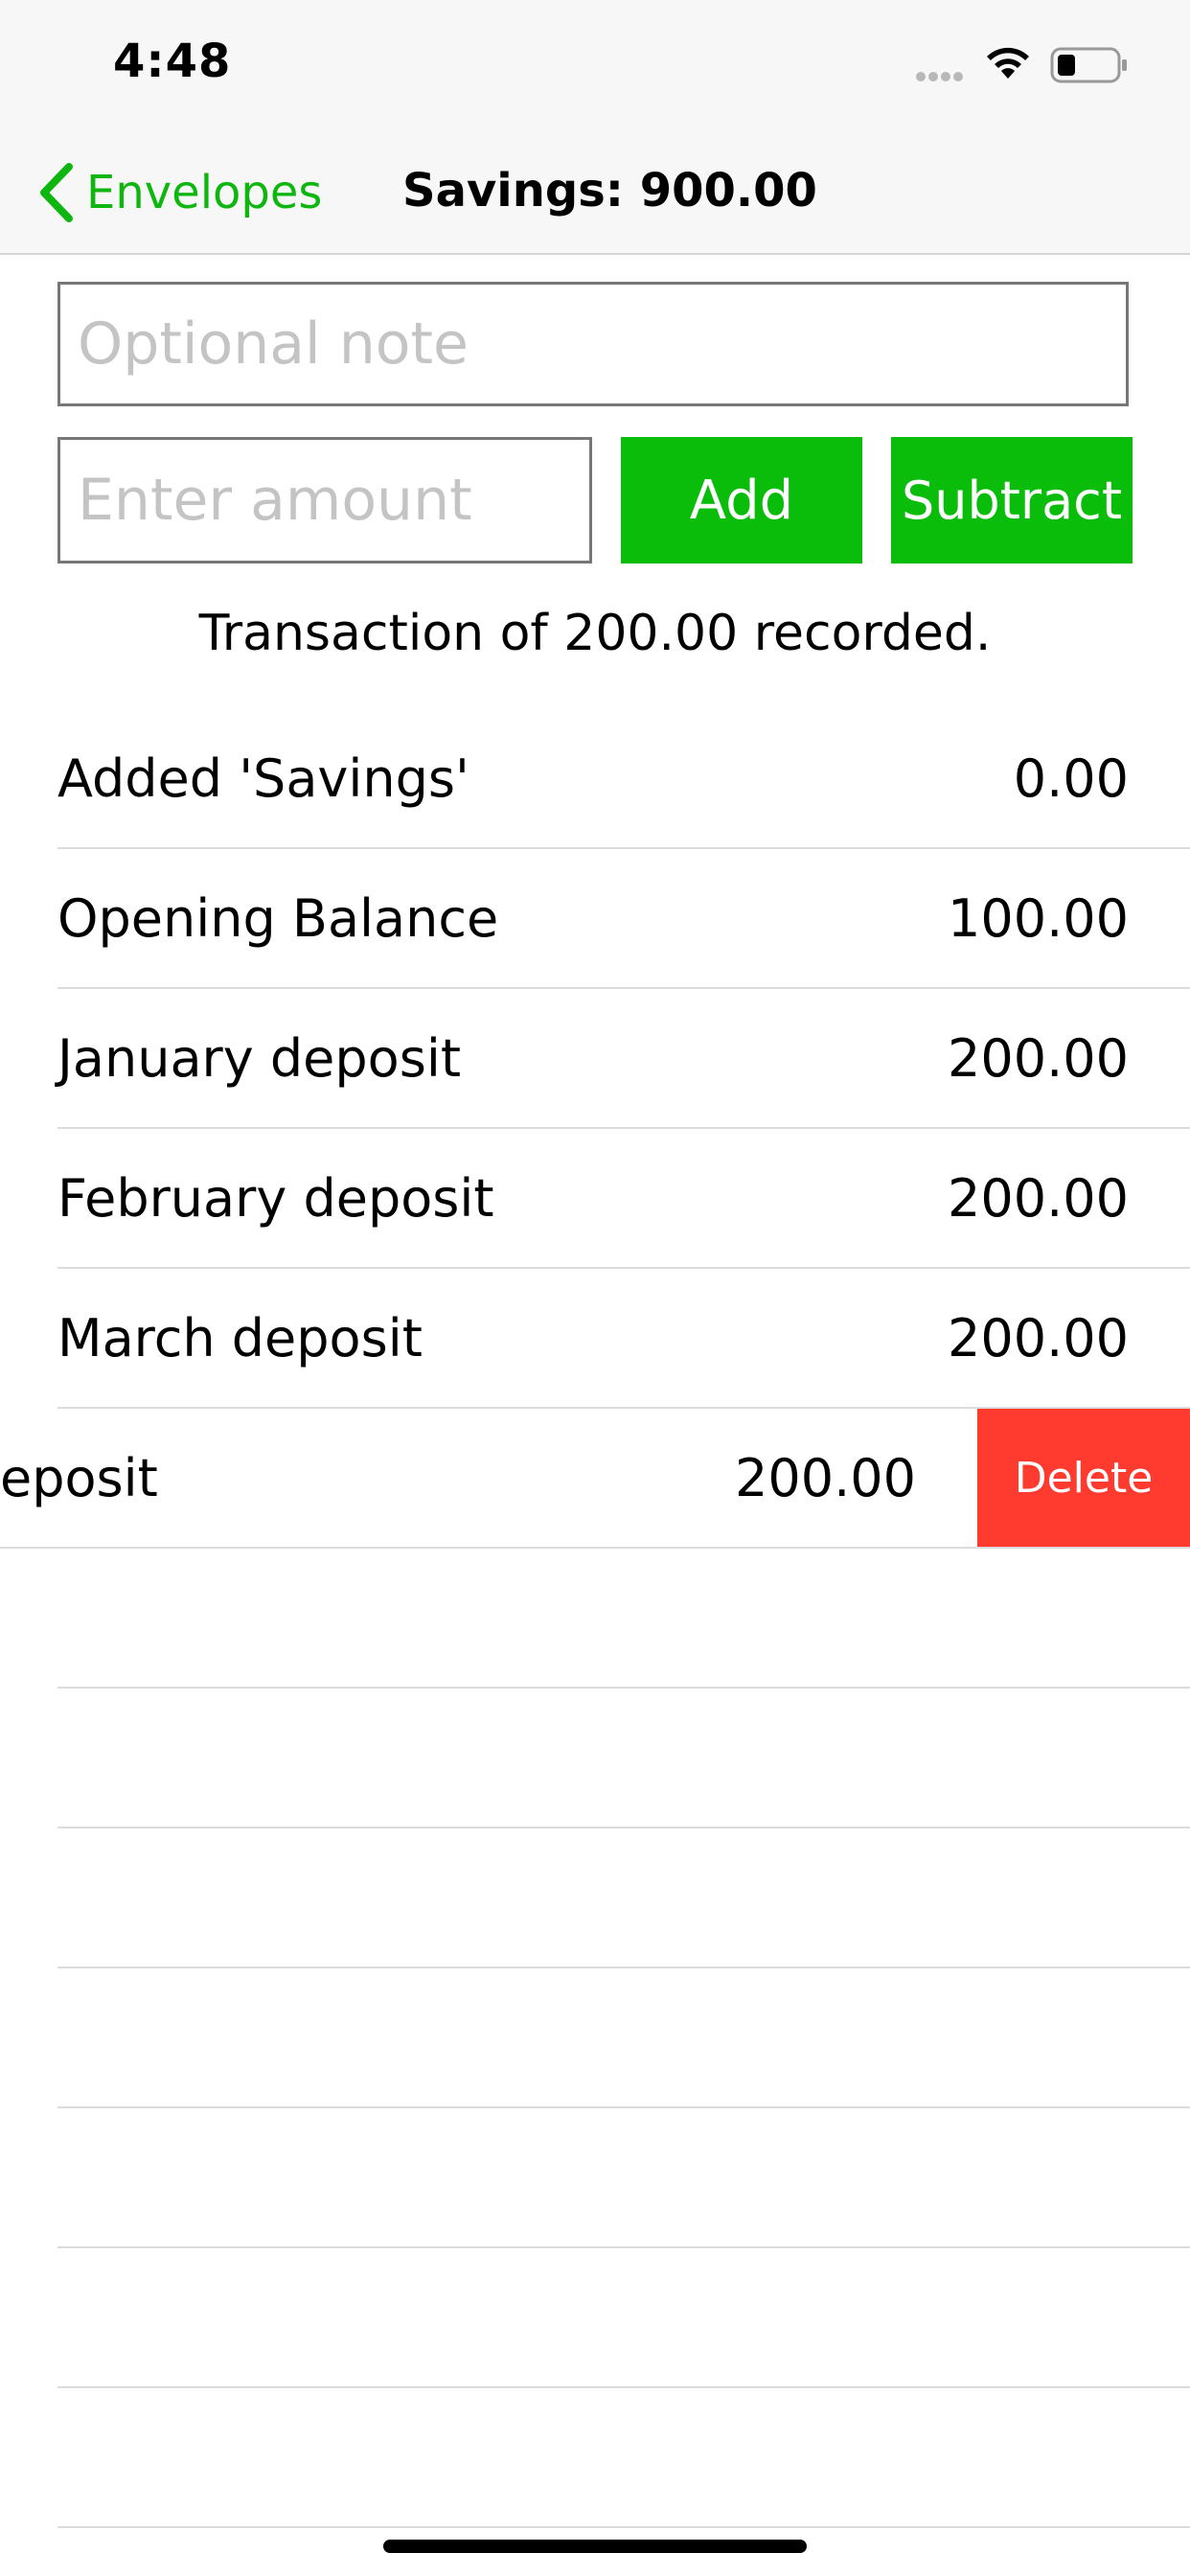 This screenshot has height=2576, width=1190. What do you see at coordinates (742, 500) in the screenshot?
I see `add-button: Add` at bounding box center [742, 500].